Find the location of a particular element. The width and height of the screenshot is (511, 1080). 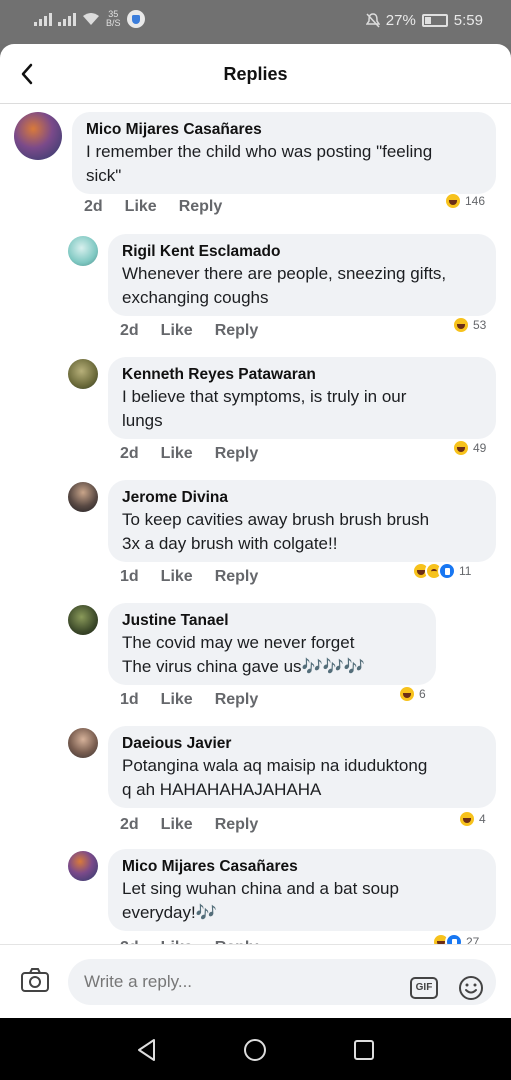

reaction-count: 11 is located at coordinates (465, 571).